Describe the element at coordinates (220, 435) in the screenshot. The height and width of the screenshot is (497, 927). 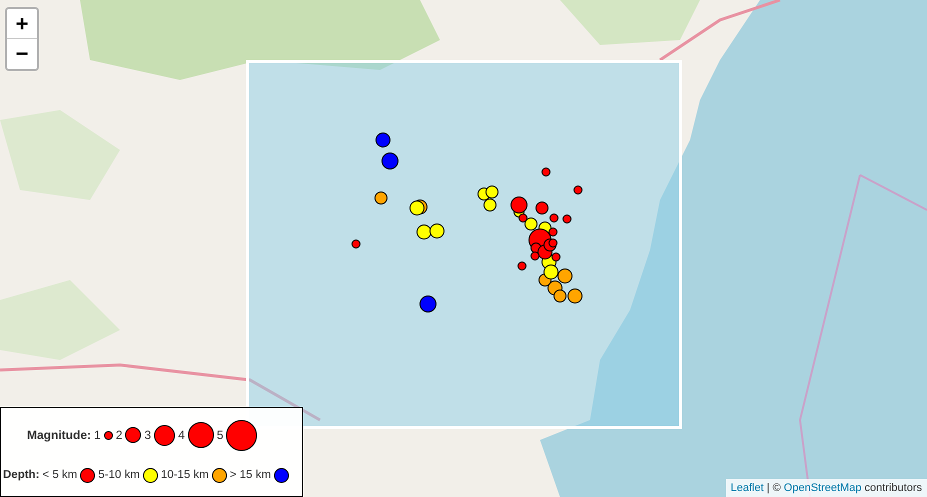
I see `legend-label: 5` at that location.